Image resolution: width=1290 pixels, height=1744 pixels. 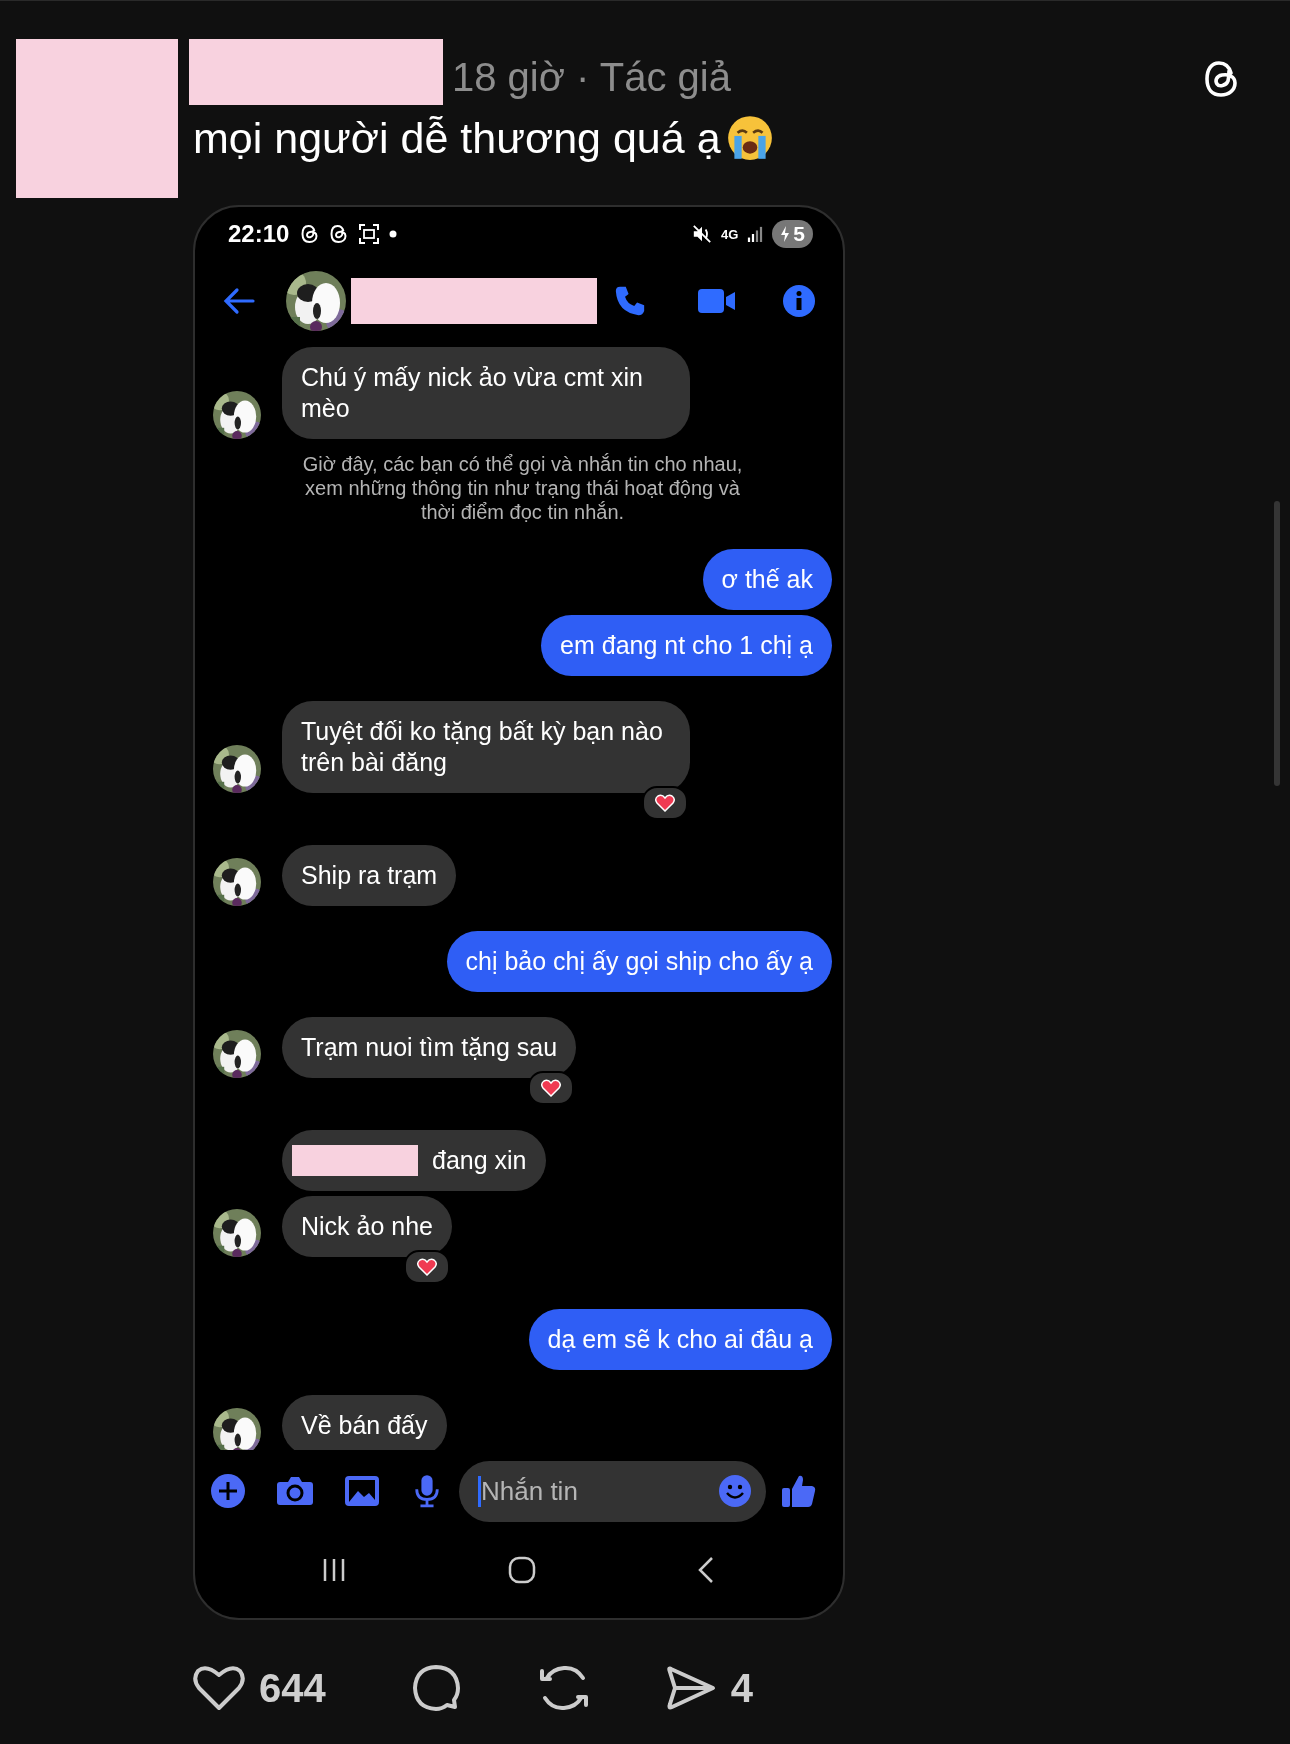 I want to click on phone-icon, so click(x=630, y=301).